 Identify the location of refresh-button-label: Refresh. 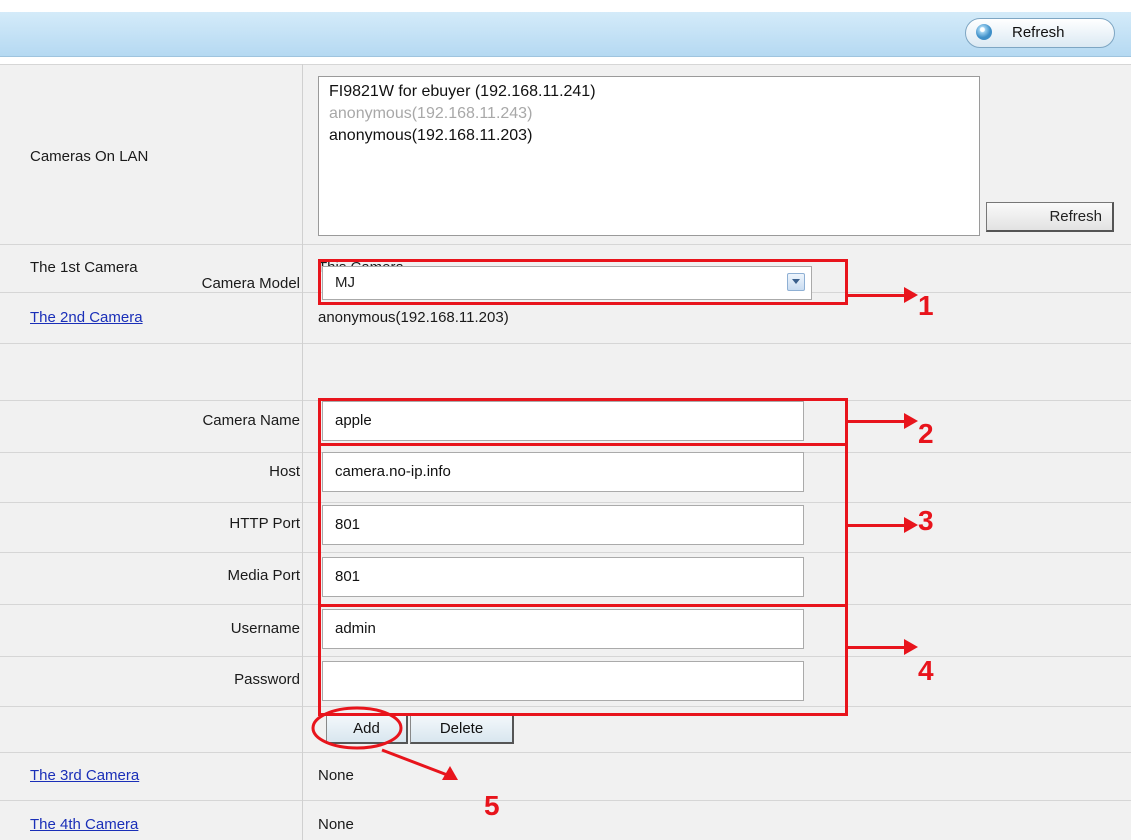
(1038, 32).